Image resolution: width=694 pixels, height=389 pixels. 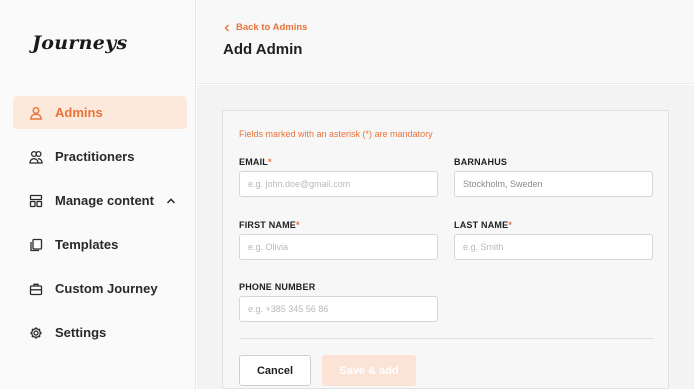 What do you see at coordinates (104, 200) in the screenshot?
I see `sidebar-item-label: Manage content` at bounding box center [104, 200].